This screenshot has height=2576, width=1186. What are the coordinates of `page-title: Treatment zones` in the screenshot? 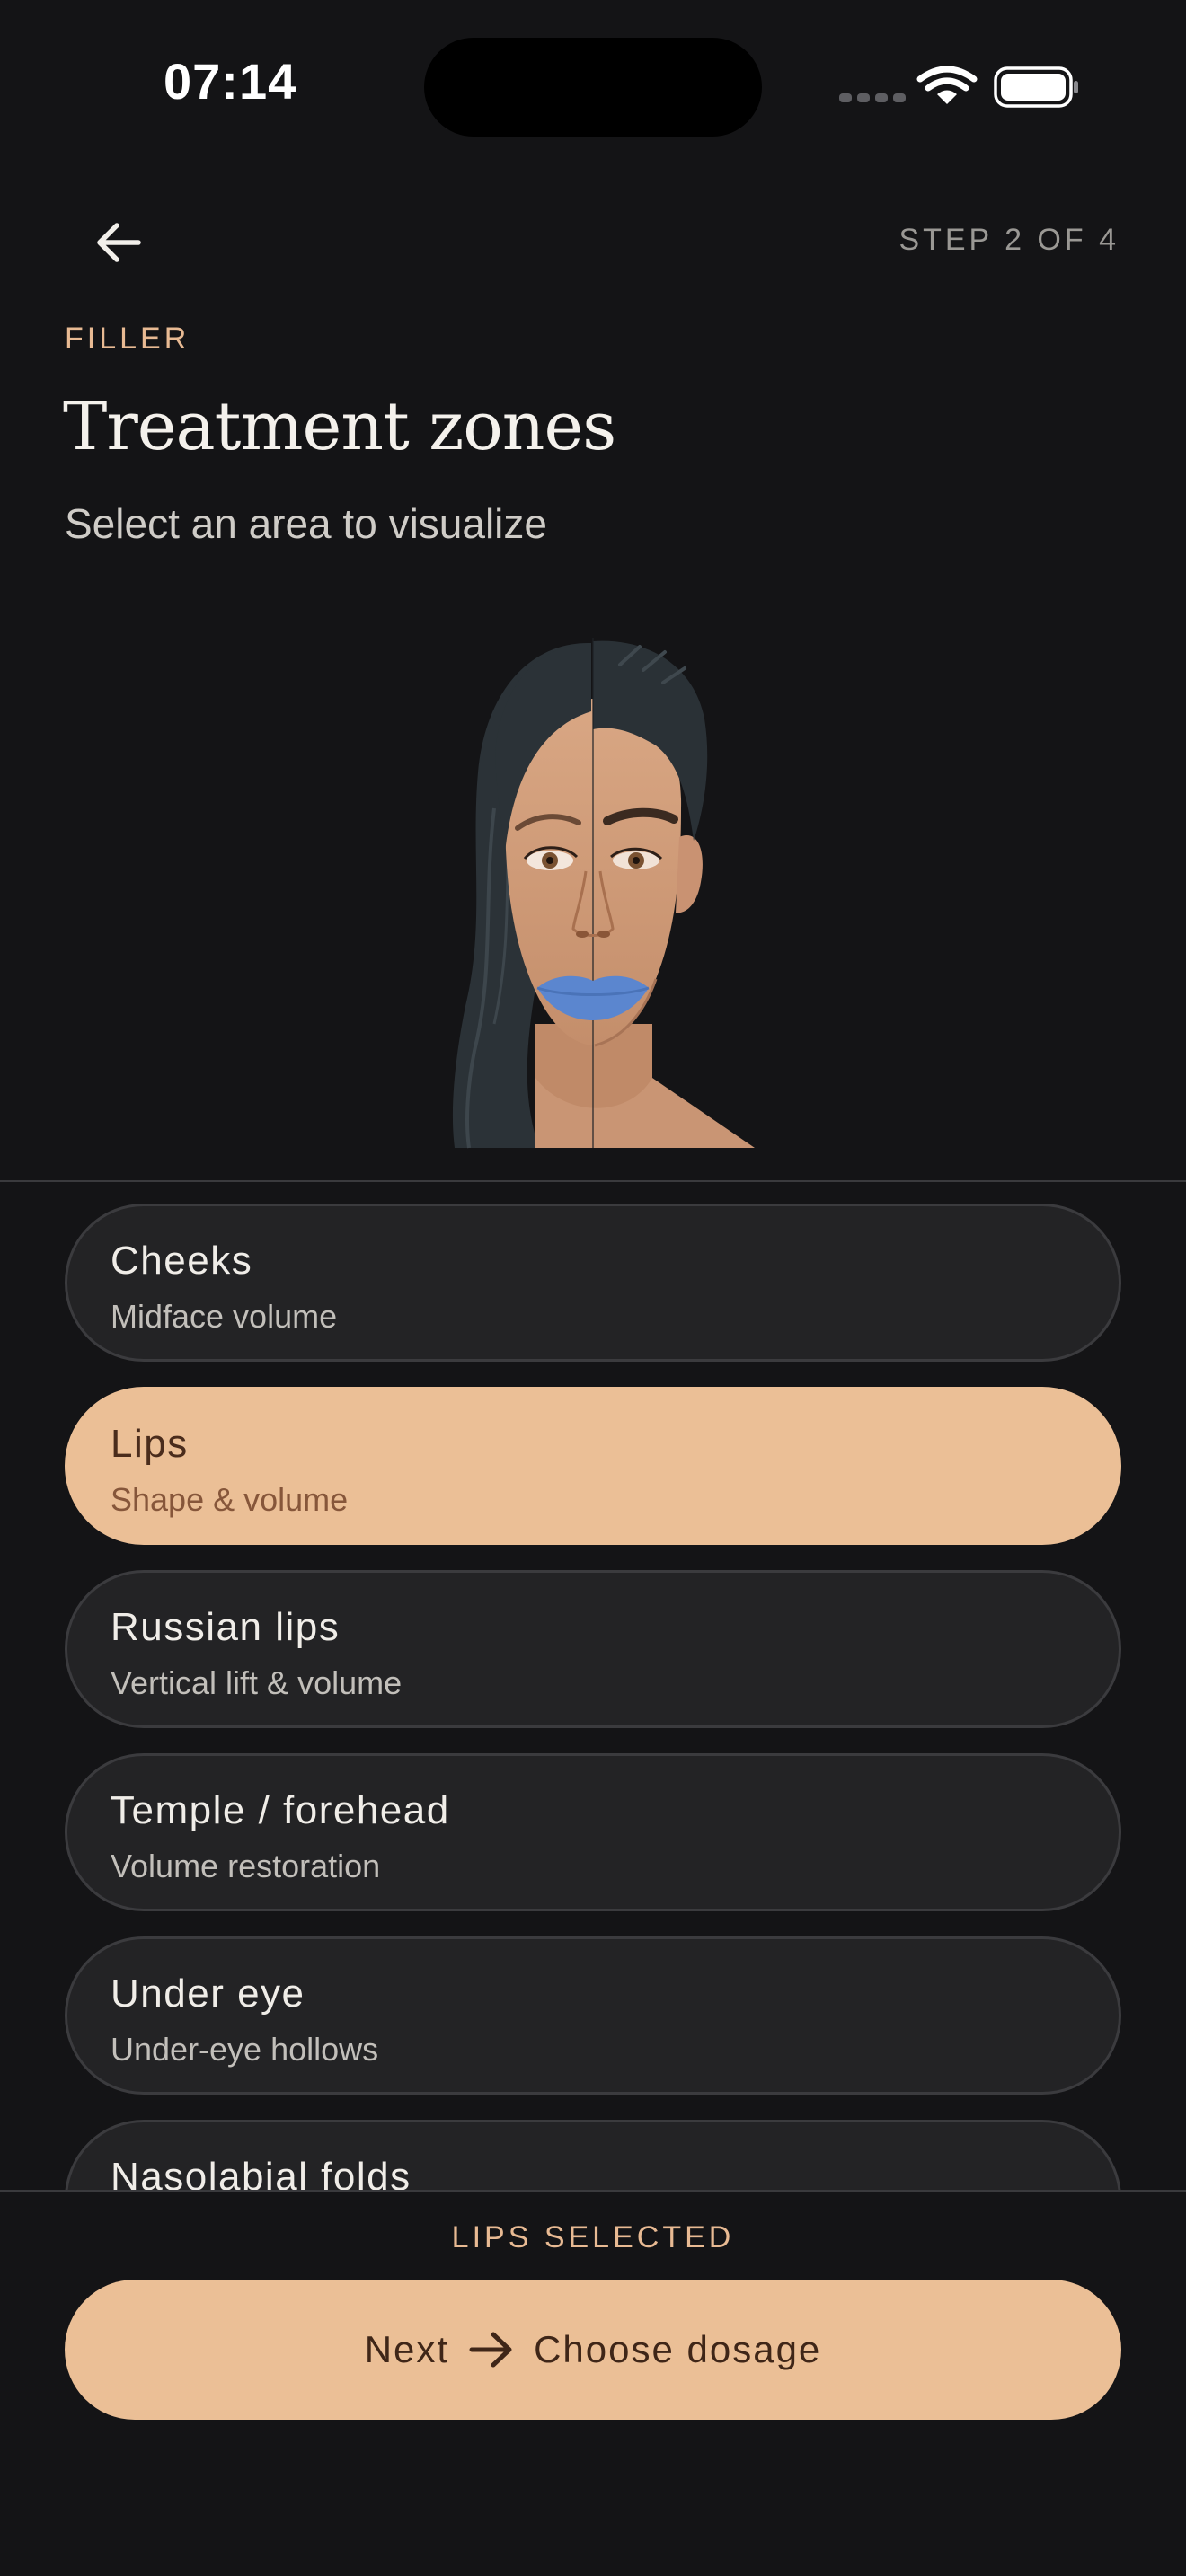 It's located at (339, 426).